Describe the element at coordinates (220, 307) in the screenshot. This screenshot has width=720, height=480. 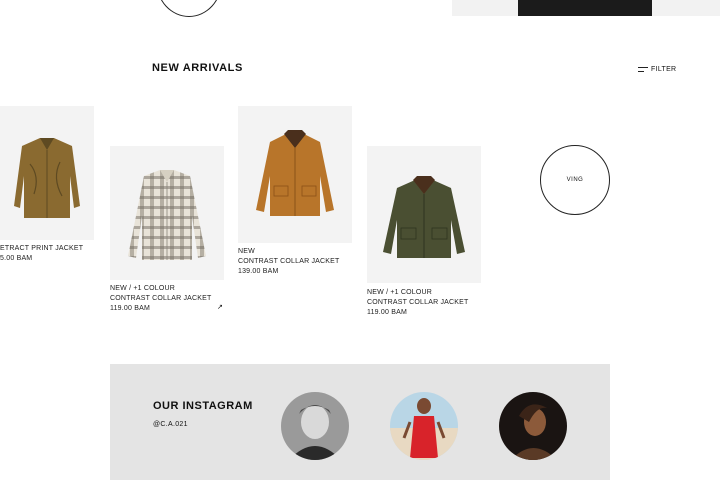
I see `arrow-icon: ↗` at that location.